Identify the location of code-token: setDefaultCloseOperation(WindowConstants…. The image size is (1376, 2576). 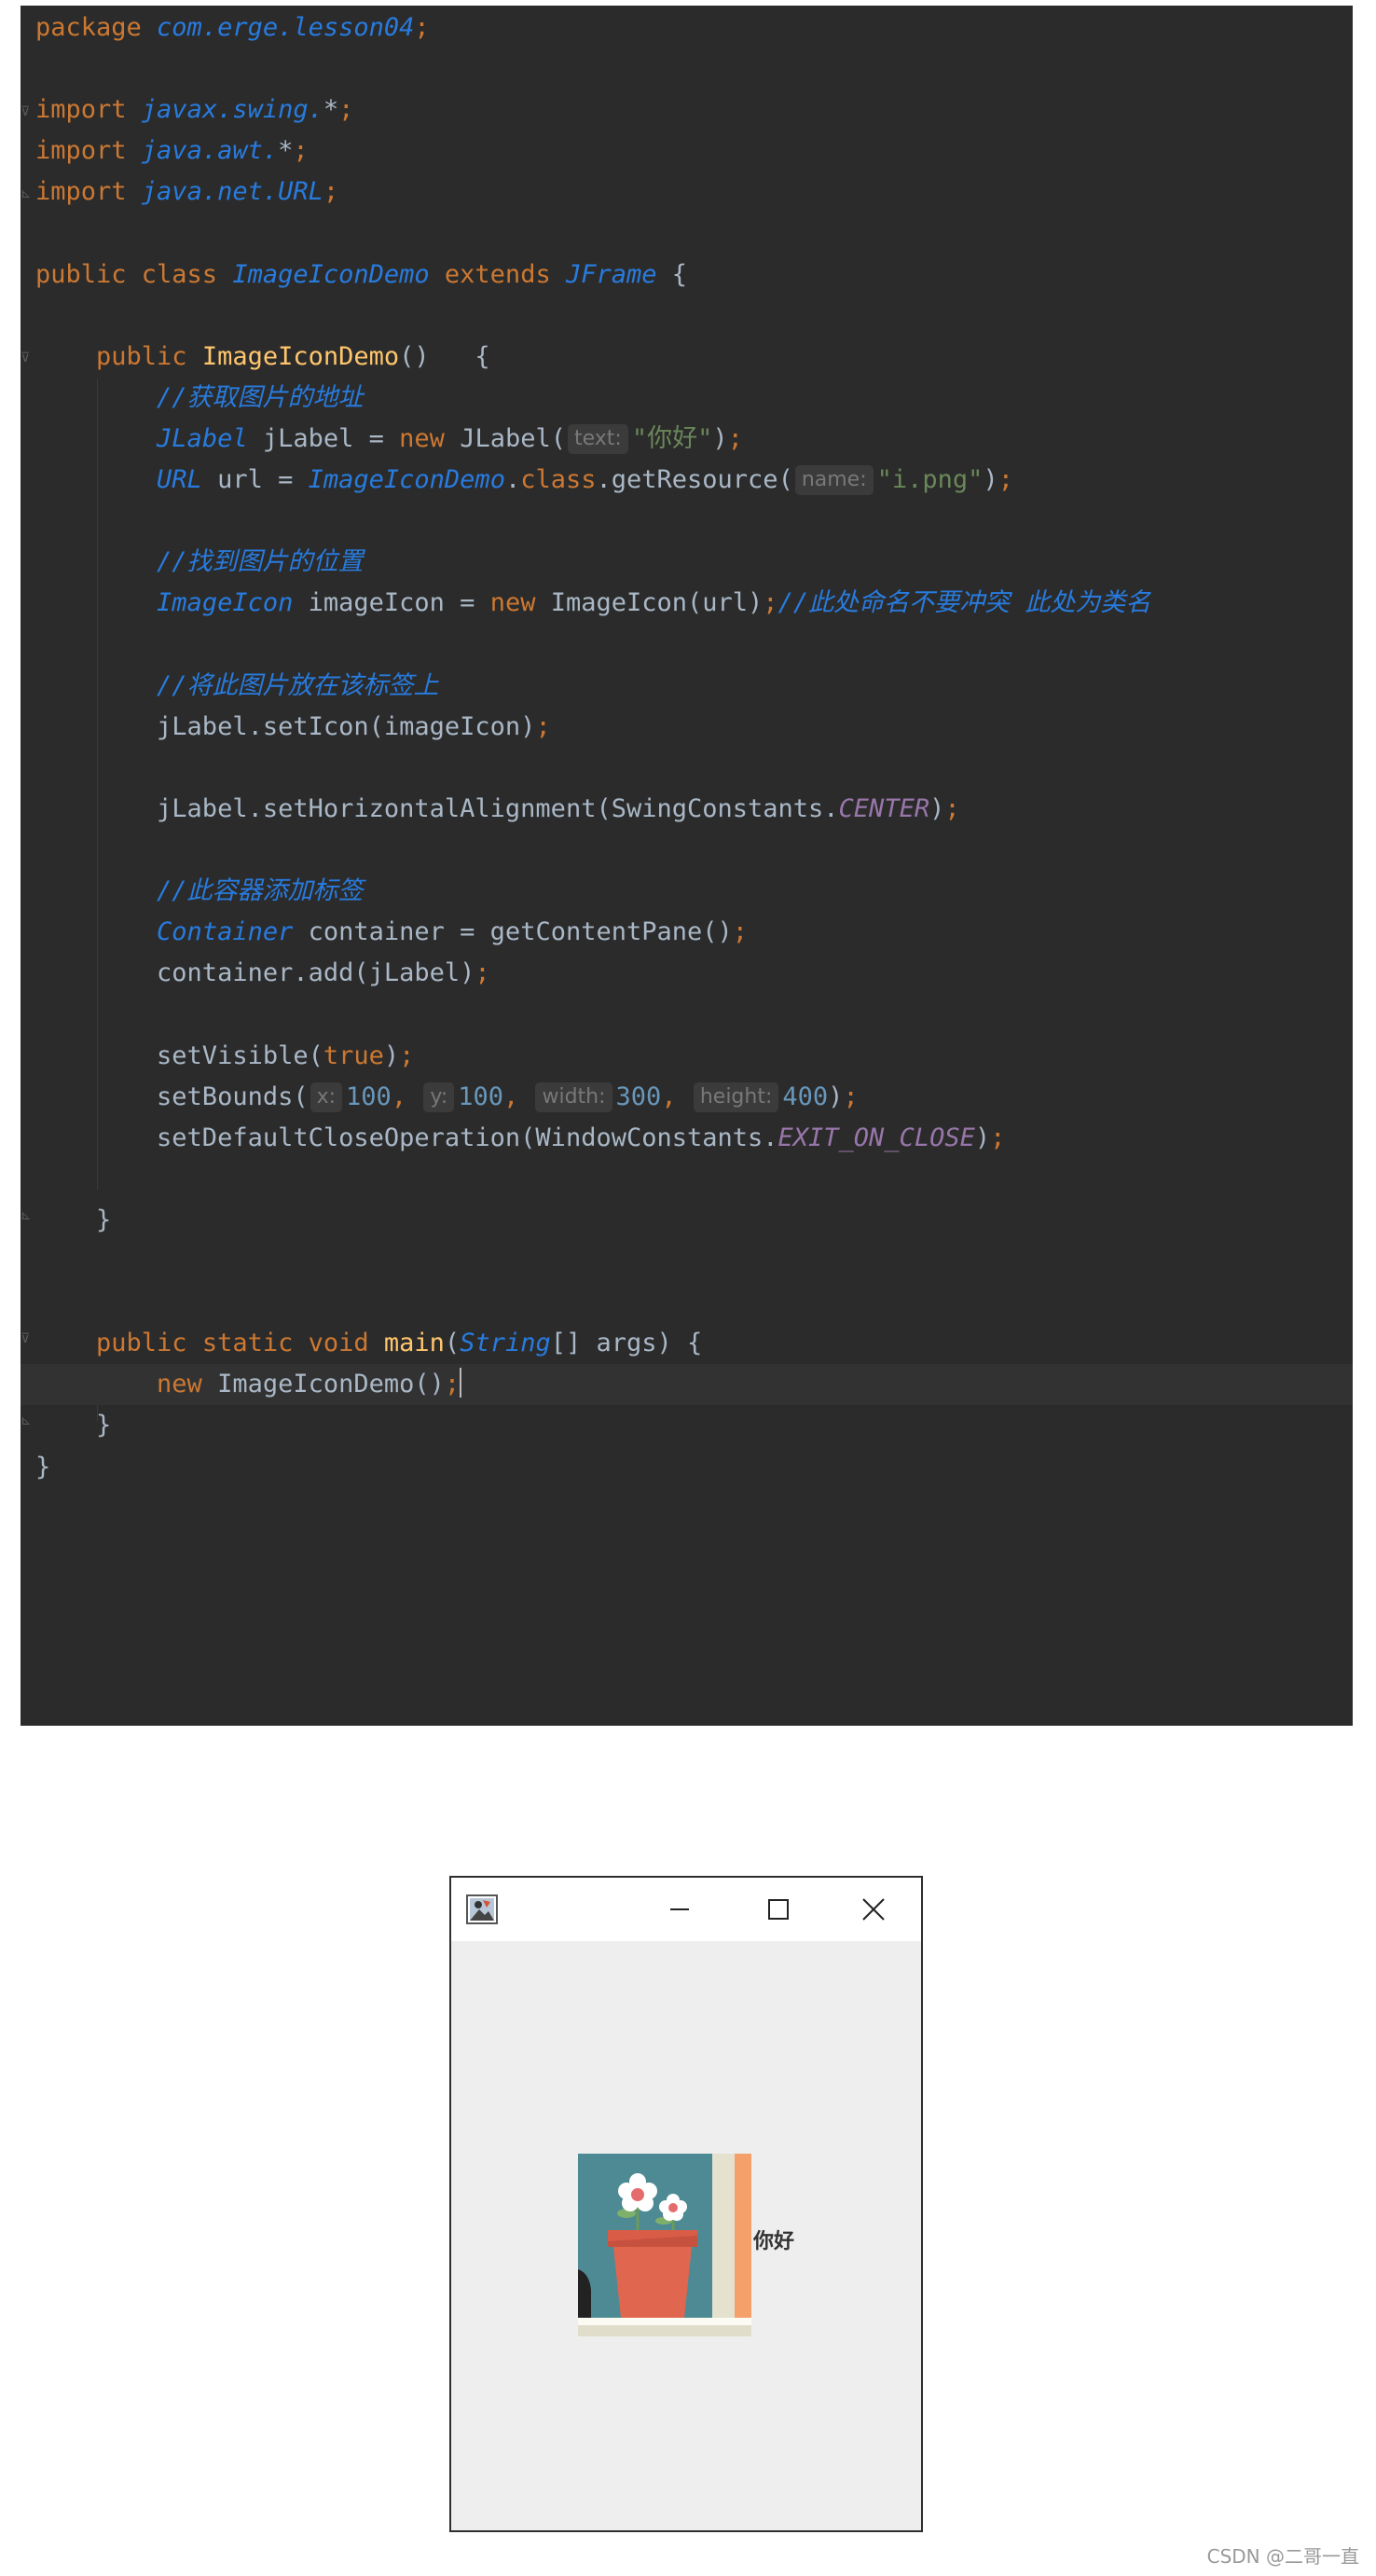
(406, 1138).